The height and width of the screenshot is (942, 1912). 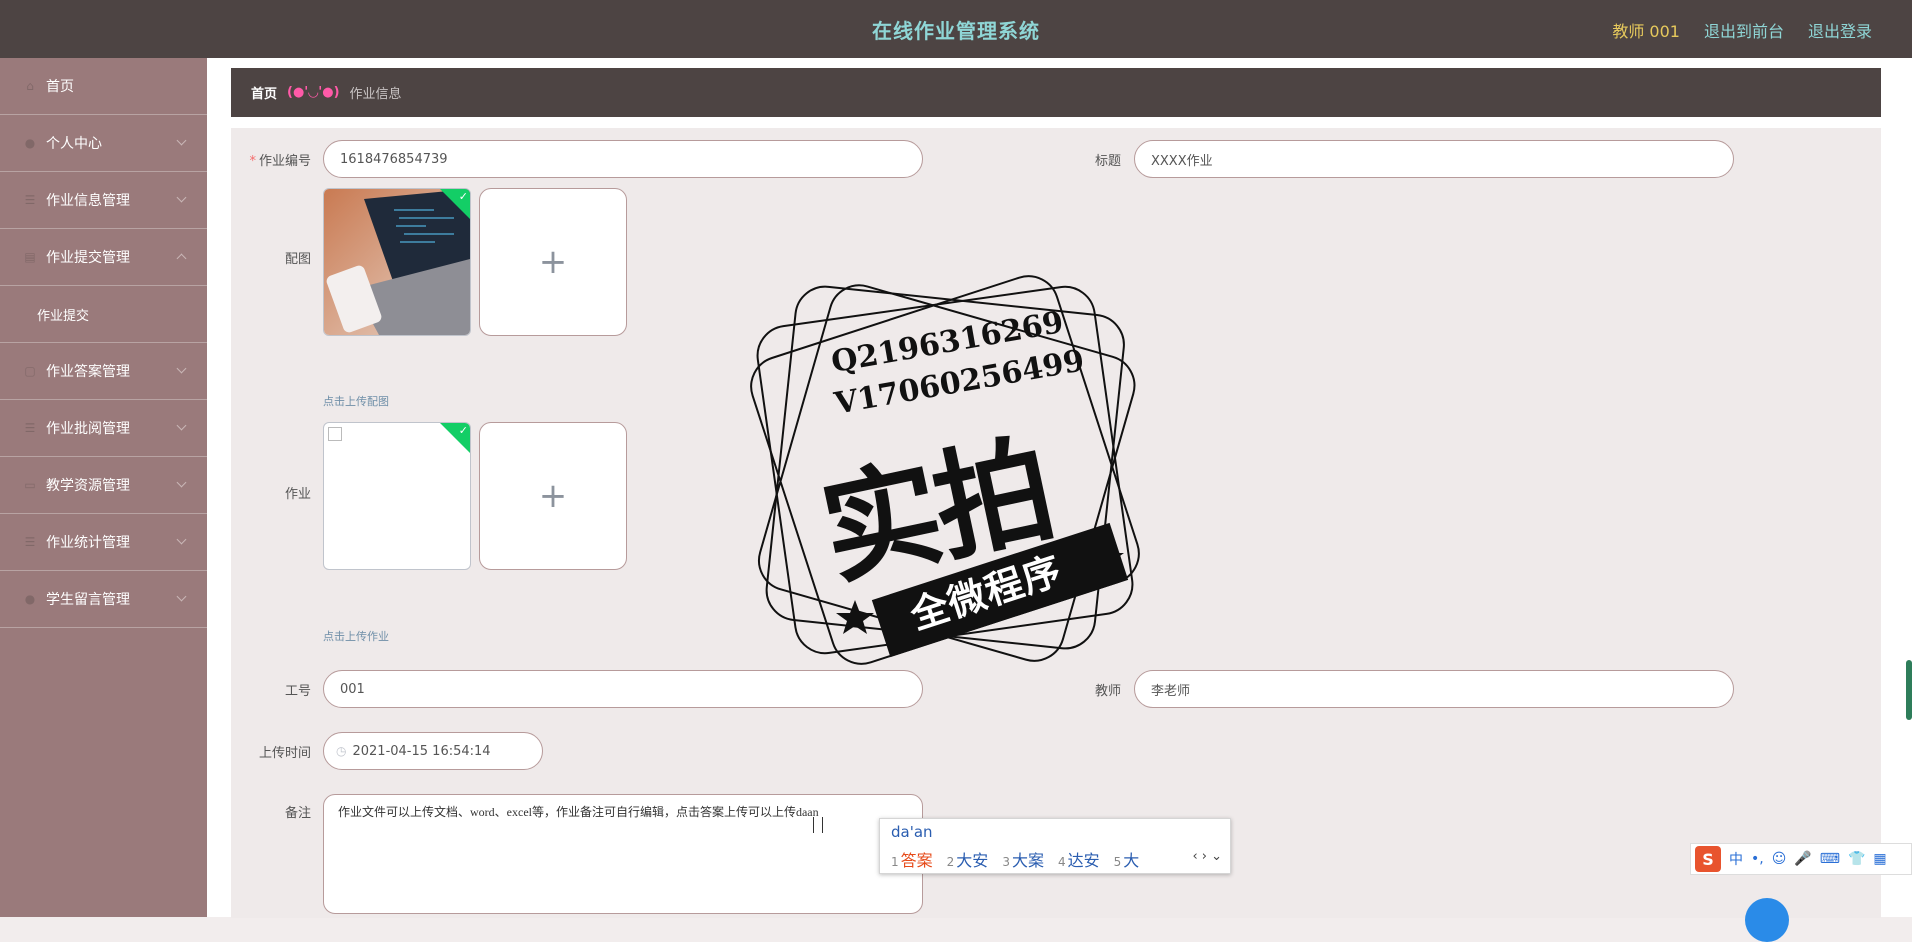 I want to click on clock-icon: ◷, so click(x=341, y=751).